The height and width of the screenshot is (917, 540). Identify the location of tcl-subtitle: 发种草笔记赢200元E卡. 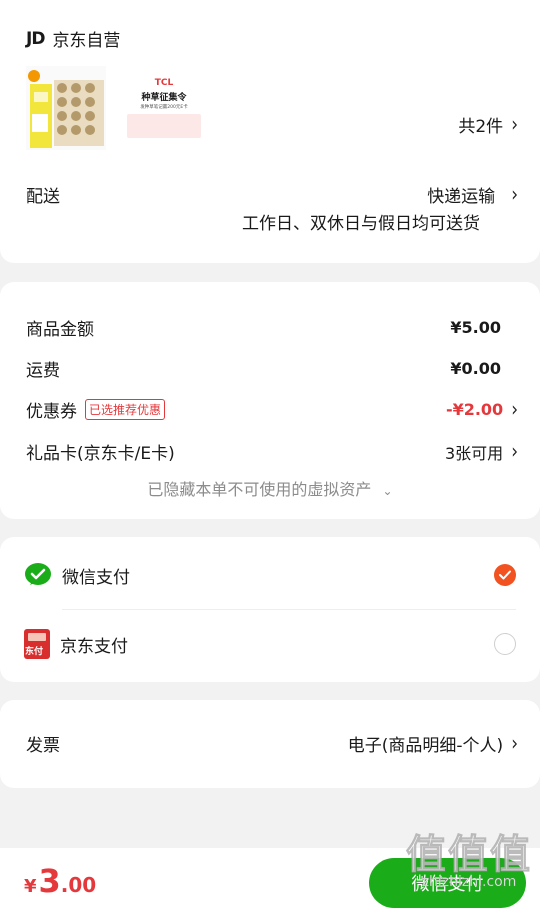
(164, 107).